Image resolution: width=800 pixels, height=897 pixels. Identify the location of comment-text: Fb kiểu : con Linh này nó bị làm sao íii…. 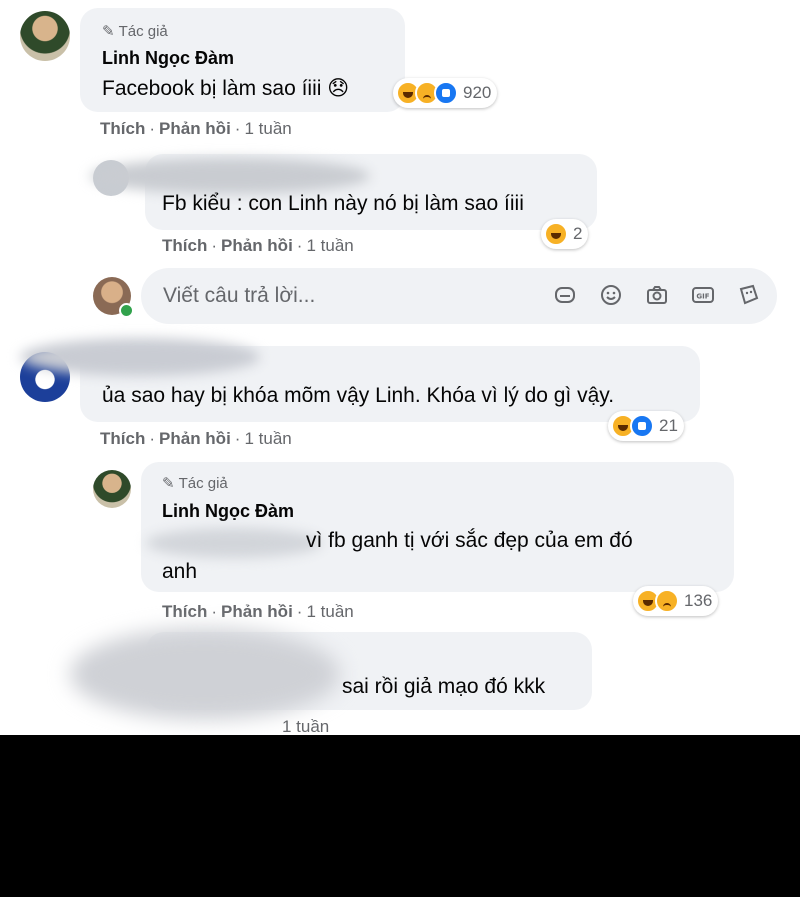
(343, 203).